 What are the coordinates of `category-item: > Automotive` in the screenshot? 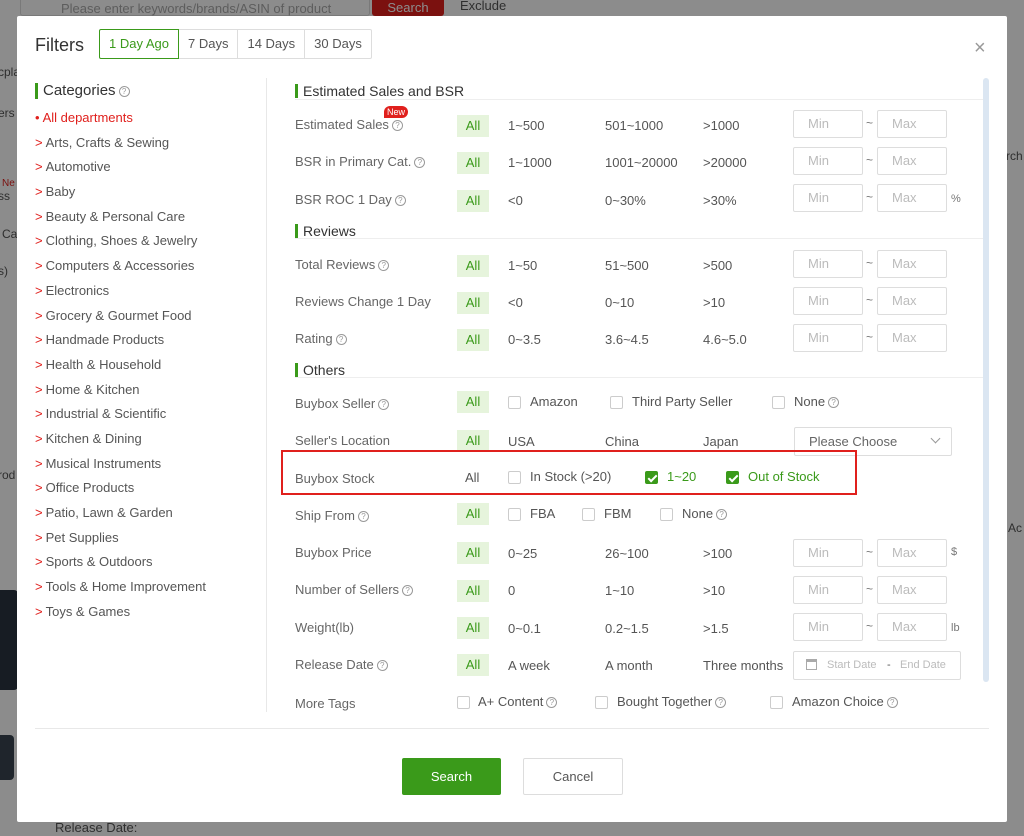 It's located at (120, 170).